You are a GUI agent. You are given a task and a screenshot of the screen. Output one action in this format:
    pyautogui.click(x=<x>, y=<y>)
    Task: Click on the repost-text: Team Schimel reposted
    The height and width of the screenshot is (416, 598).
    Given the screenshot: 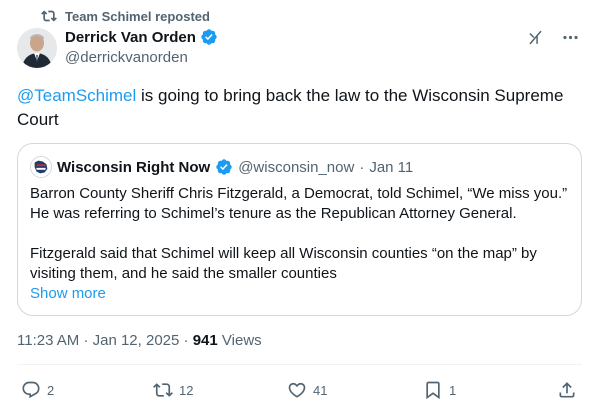 What is the action you would take?
    pyautogui.click(x=137, y=16)
    